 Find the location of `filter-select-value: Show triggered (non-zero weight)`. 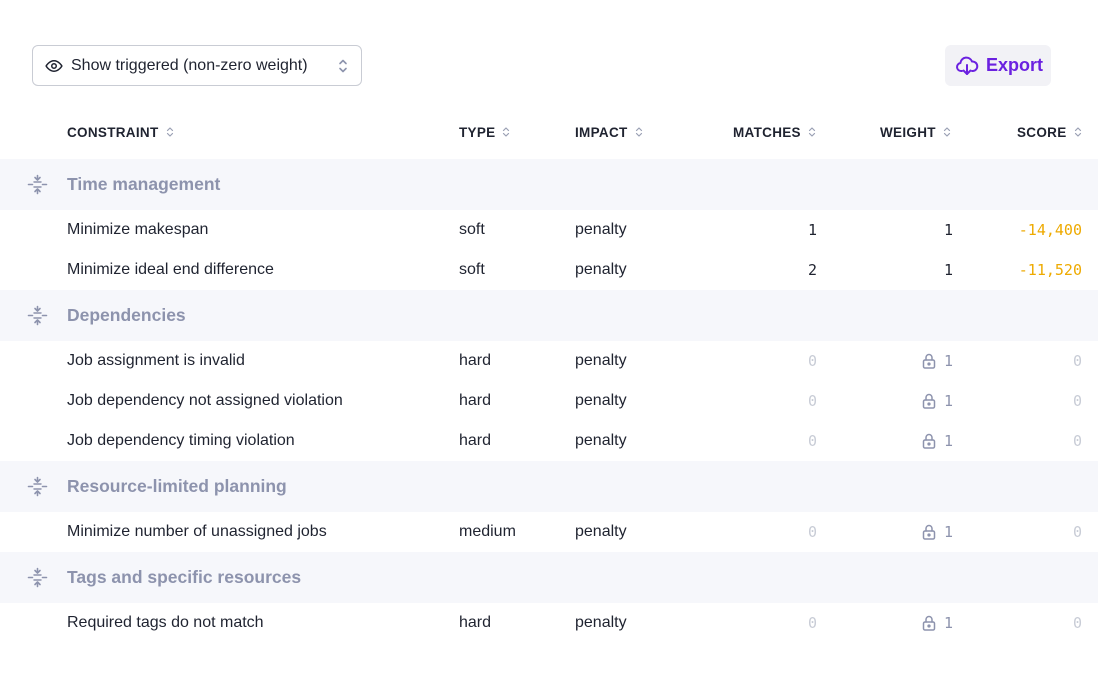

filter-select-value: Show triggered (non-zero weight) is located at coordinates (189, 65).